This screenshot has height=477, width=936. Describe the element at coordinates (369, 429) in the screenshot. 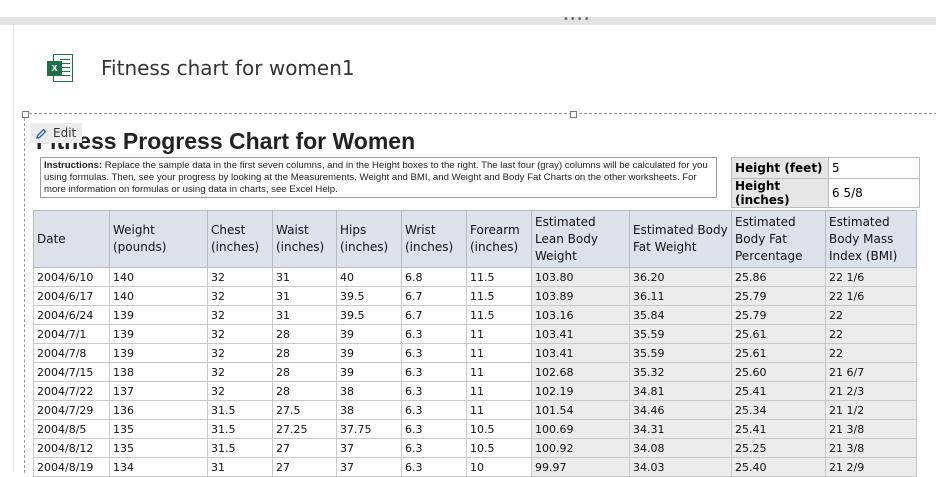

I see `table-cell: 37.75` at that location.